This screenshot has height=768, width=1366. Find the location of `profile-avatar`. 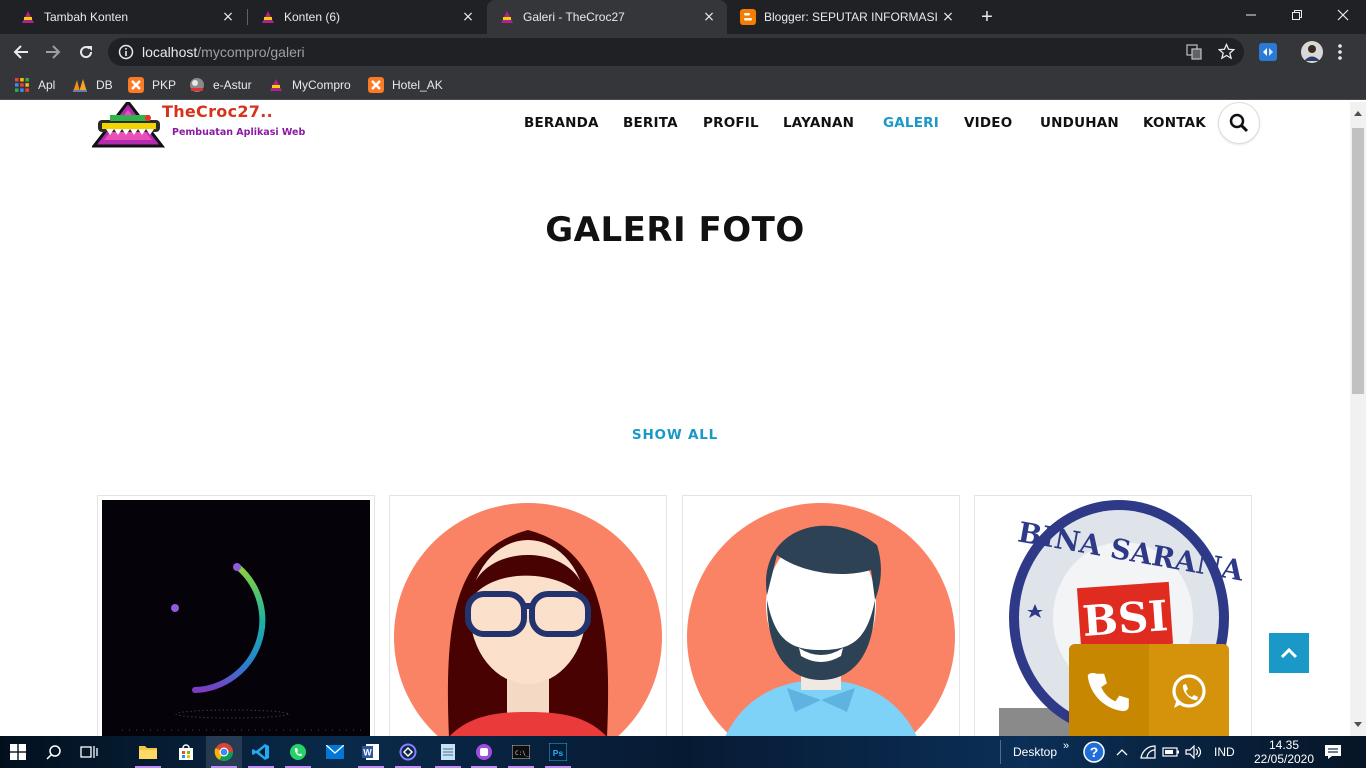

profile-avatar is located at coordinates (1312, 54).